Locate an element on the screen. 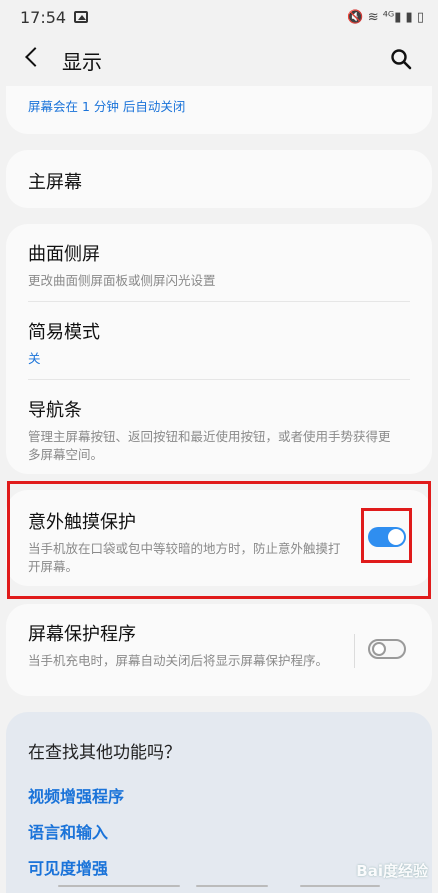  screen-saver-card: 屏幕保护程序 当手机充电时，屏幕自动关闭后将显示屏幕保护程序。 is located at coordinates (219, 650).